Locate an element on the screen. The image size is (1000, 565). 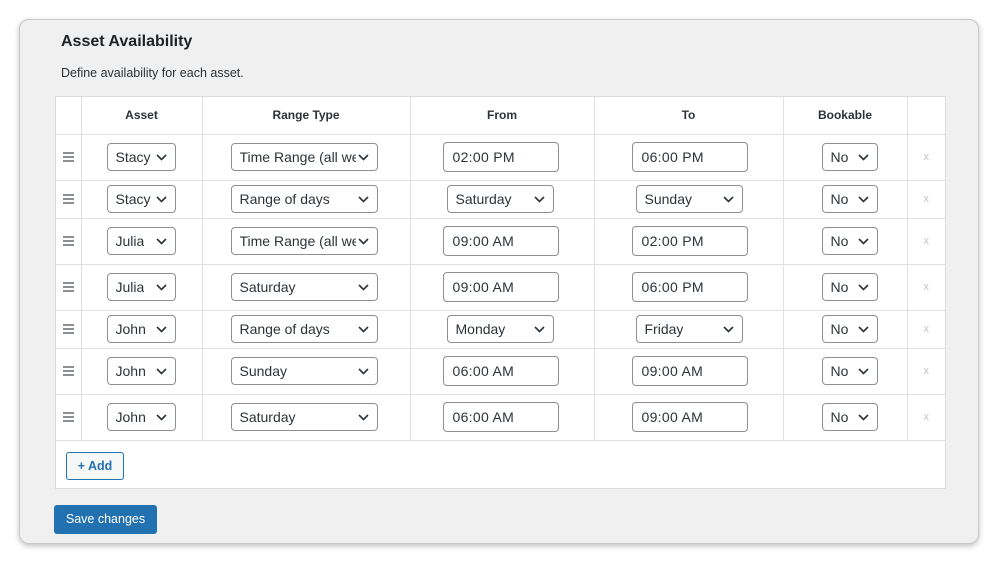
asset-value: Stacy is located at coordinates (133, 157).